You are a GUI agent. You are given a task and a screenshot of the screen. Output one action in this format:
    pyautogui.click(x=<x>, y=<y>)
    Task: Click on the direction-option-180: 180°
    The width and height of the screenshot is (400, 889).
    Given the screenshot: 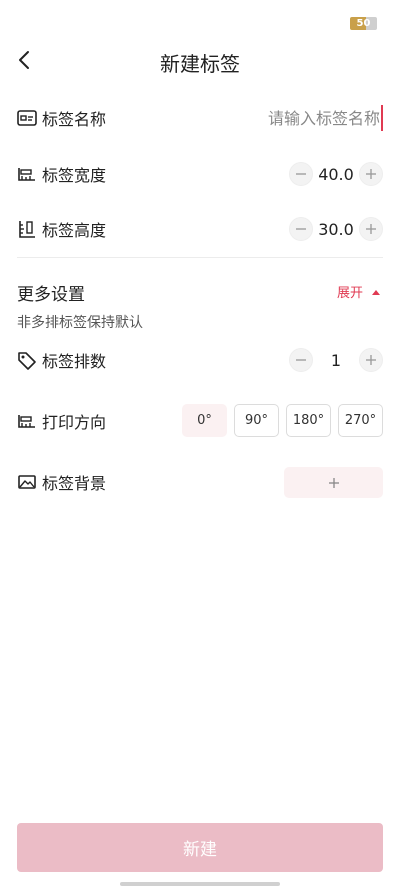 What is the action you would take?
    pyautogui.click(x=308, y=420)
    